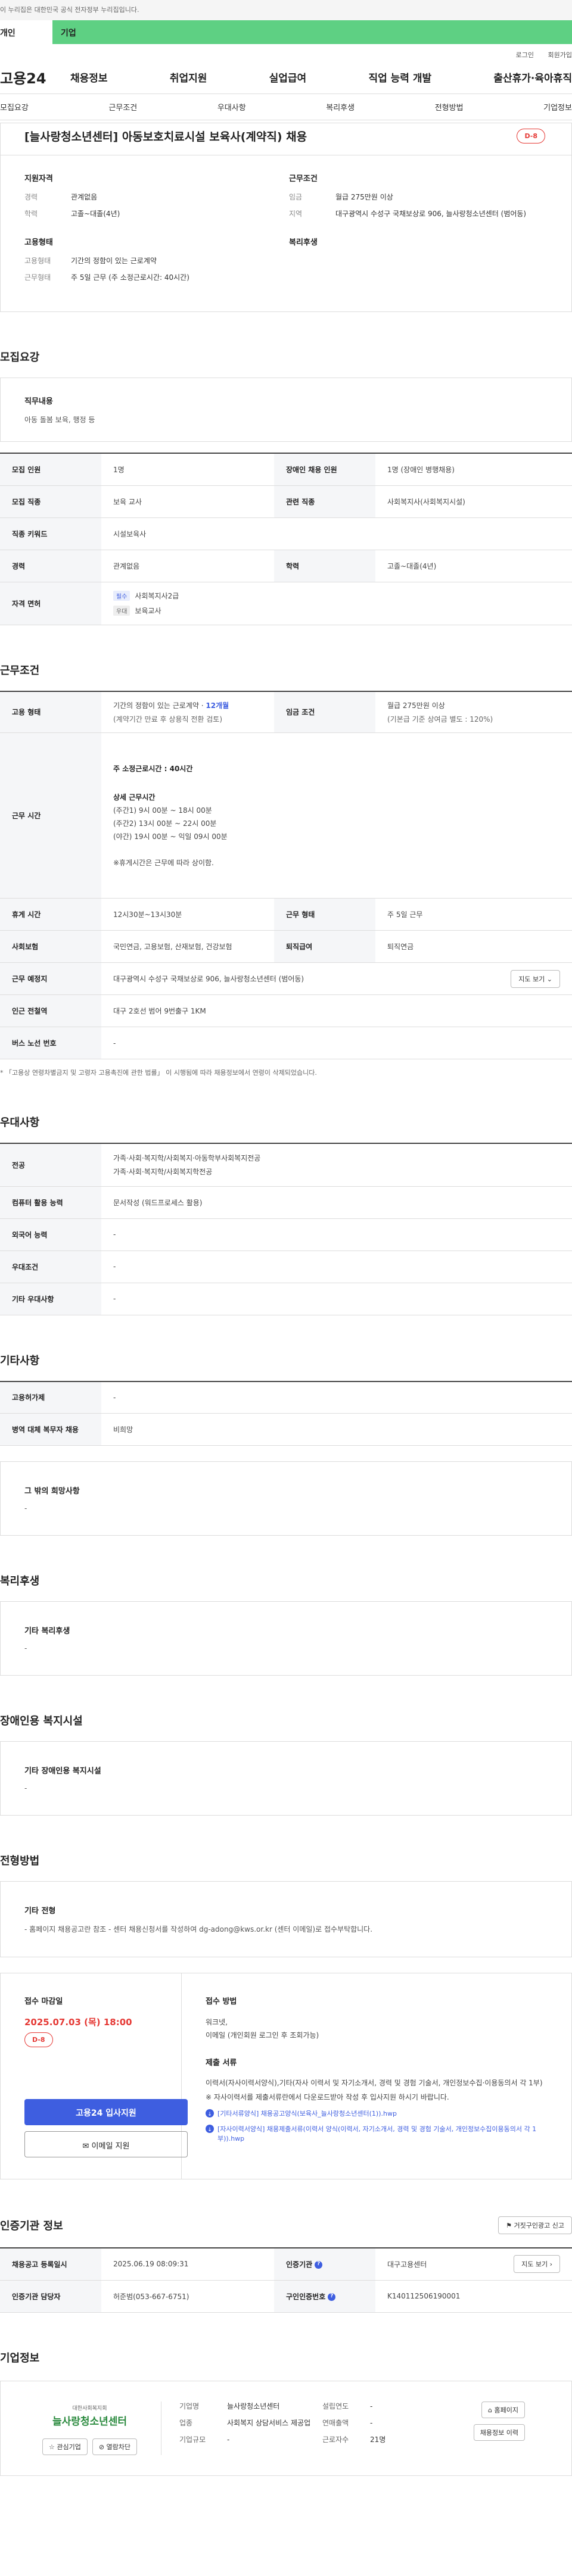 This screenshot has width=572, height=2576. Describe the element at coordinates (188, 77) in the screenshot. I see `menu-employment-support: 취업지원` at that location.